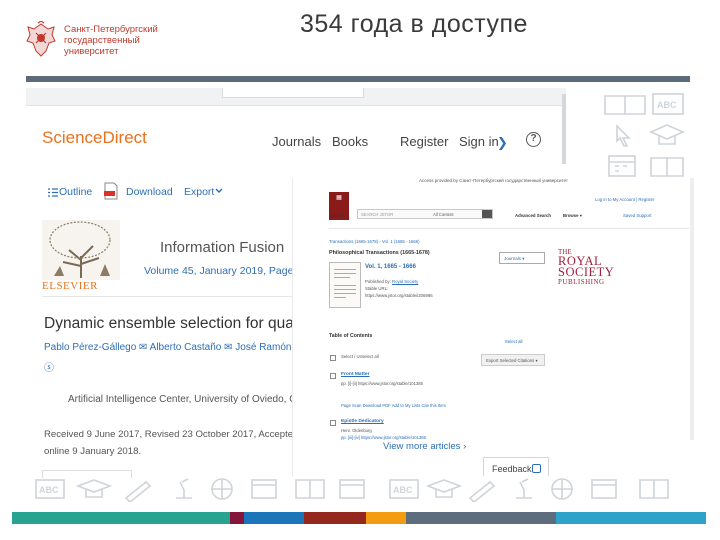 This screenshot has height=540, width=720. What do you see at coordinates (102, 40) in the screenshot?
I see `university-name-line: государственный` at bounding box center [102, 40].